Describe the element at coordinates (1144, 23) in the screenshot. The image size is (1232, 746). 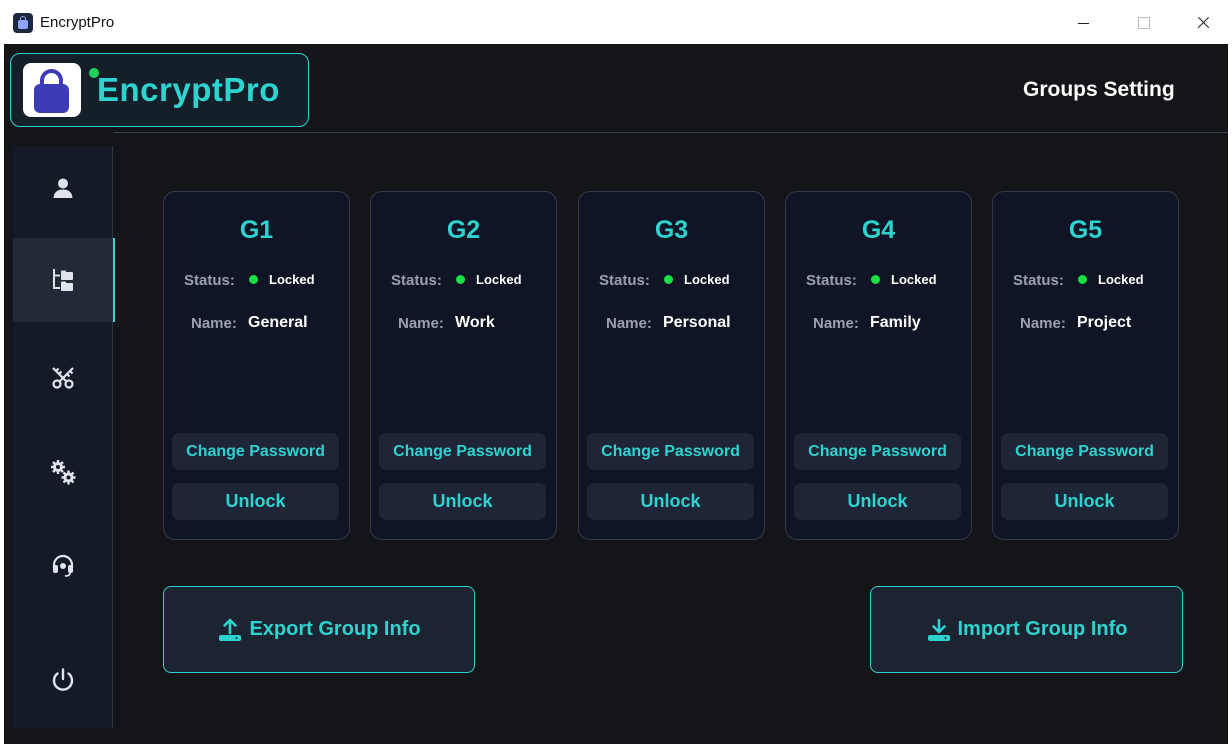
I see `maximize-button` at that location.